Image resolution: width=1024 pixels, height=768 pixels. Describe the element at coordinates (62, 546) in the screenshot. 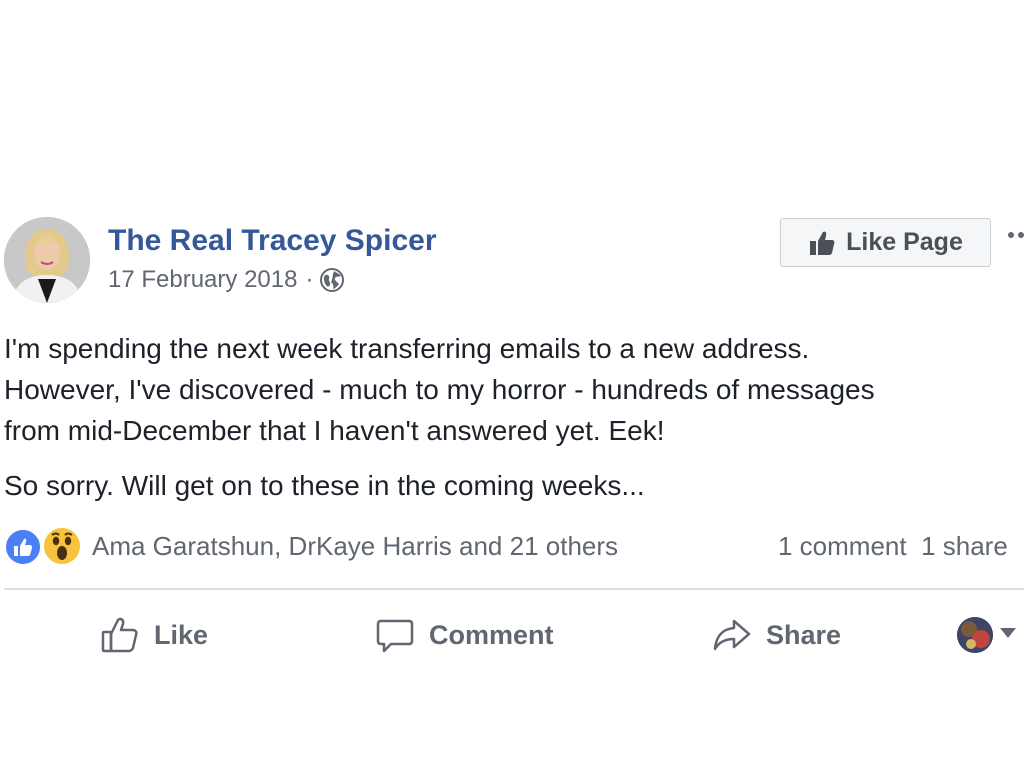

I see `wow-reaction-icon` at that location.